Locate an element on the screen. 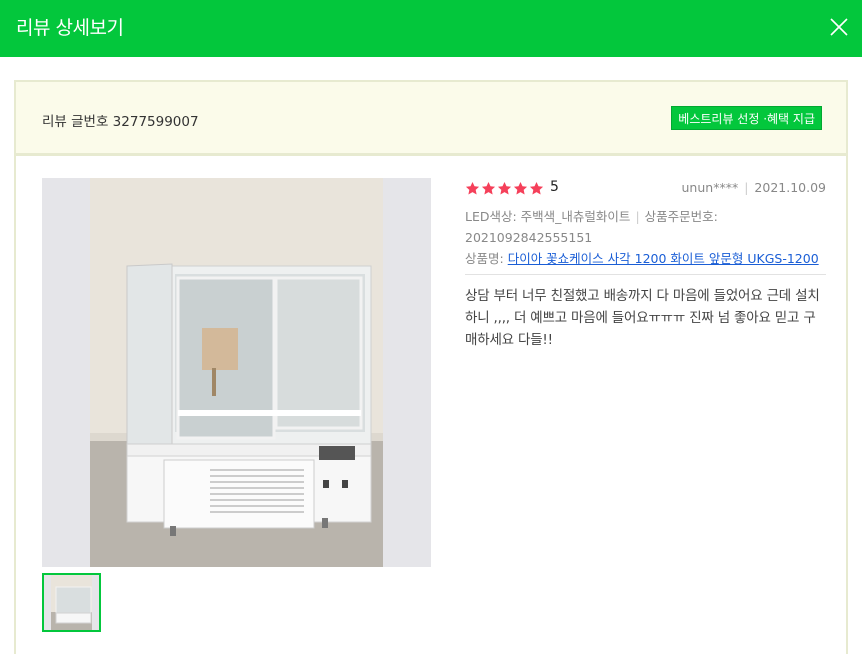 Image resolution: width=862 pixels, height=654 pixels. product-row: 상품명: 다이아 꽃쇼케이스 사각 1200 화이트 앞문형 UKGS-1200 is located at coordinates (645, 261).